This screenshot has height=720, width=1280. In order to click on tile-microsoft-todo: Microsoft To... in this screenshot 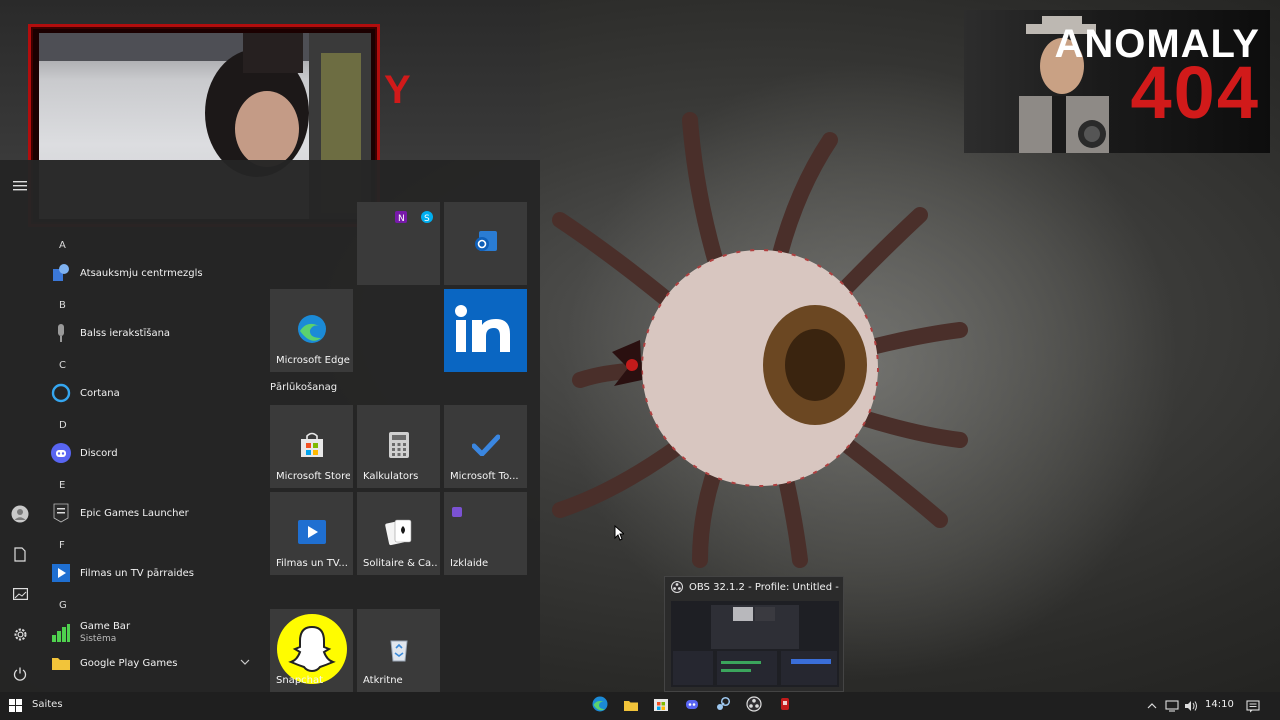, I will do `click(485, 446)`.